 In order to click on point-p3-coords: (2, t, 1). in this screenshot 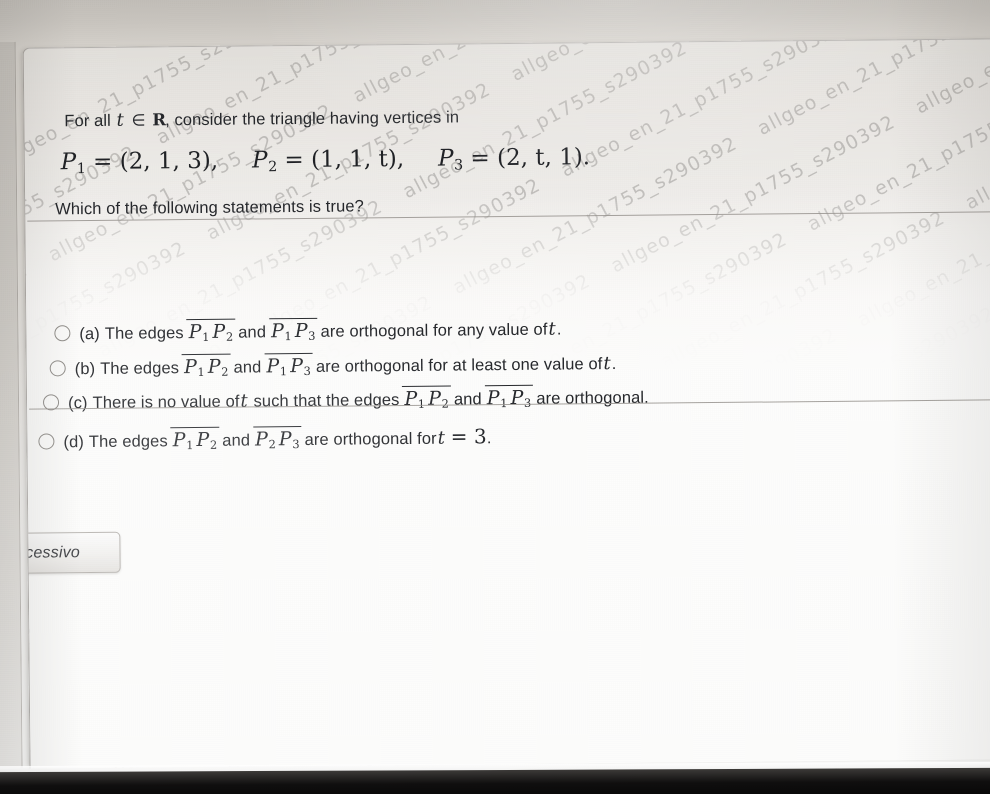, I will do `click(543, 158)`.